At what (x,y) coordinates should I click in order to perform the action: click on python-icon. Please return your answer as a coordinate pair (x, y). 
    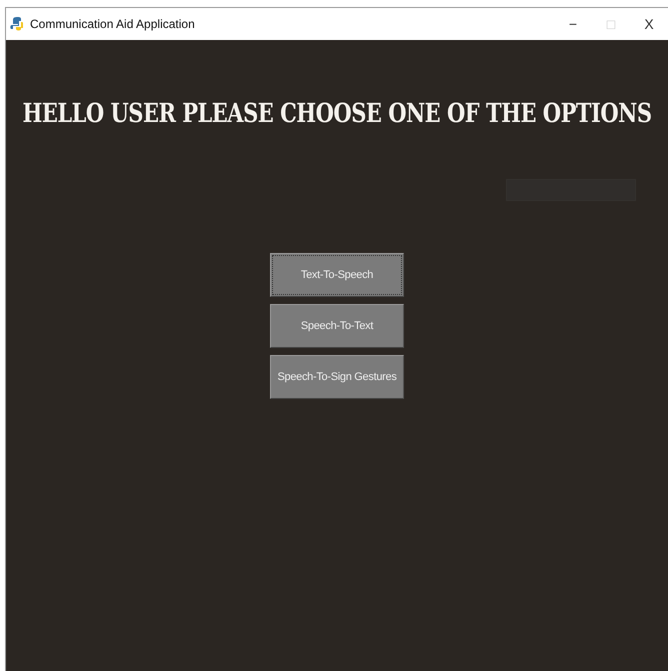
    Looking at the image, I should click on (17, 24).